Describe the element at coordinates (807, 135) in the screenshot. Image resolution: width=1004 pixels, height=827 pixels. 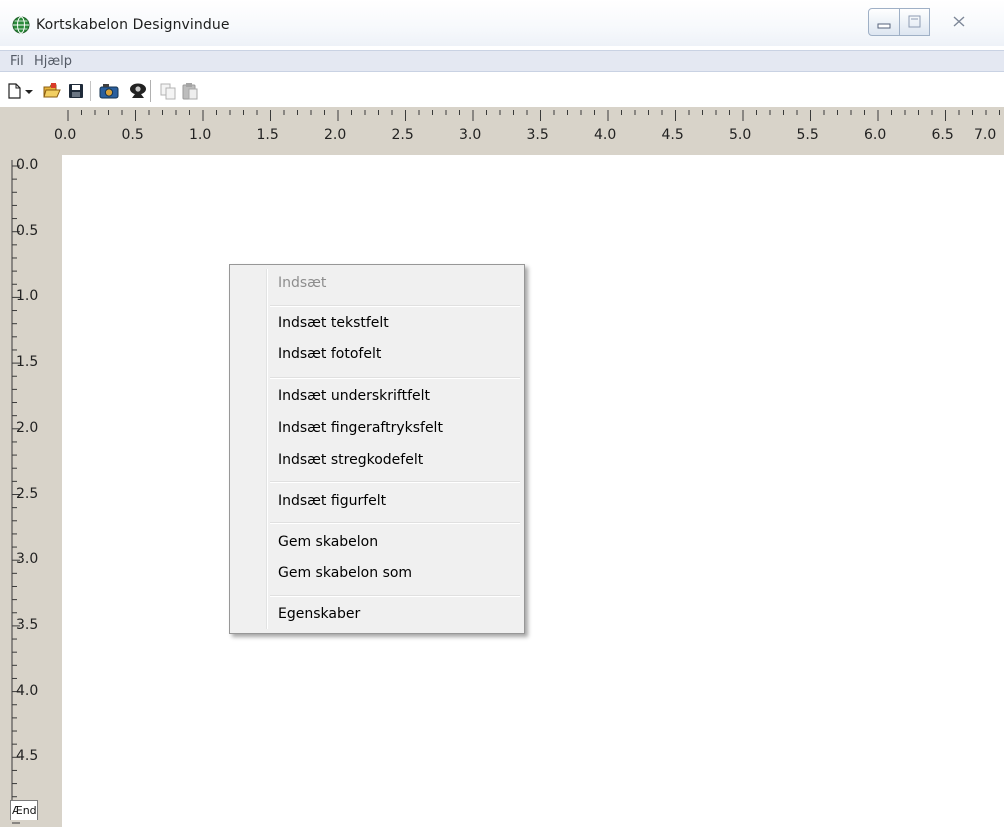
I see `ruler-label-h: 5.5` at that location.